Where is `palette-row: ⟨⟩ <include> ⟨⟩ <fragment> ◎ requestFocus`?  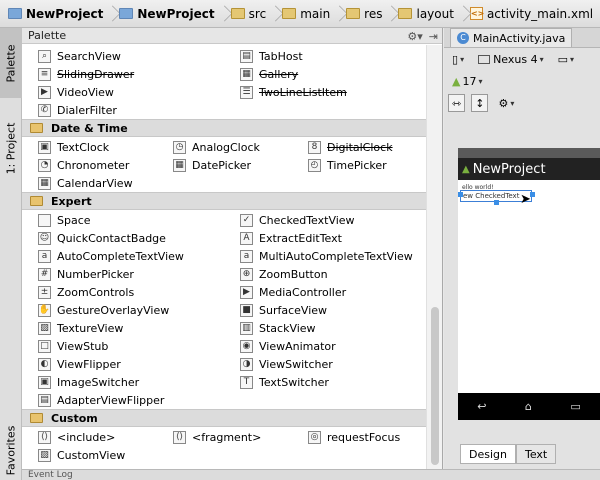
palette-row: ⟨⟩ <include> ⟨⟩ <fragment> ◎ requestFocus is located at coordinates (224, 437).